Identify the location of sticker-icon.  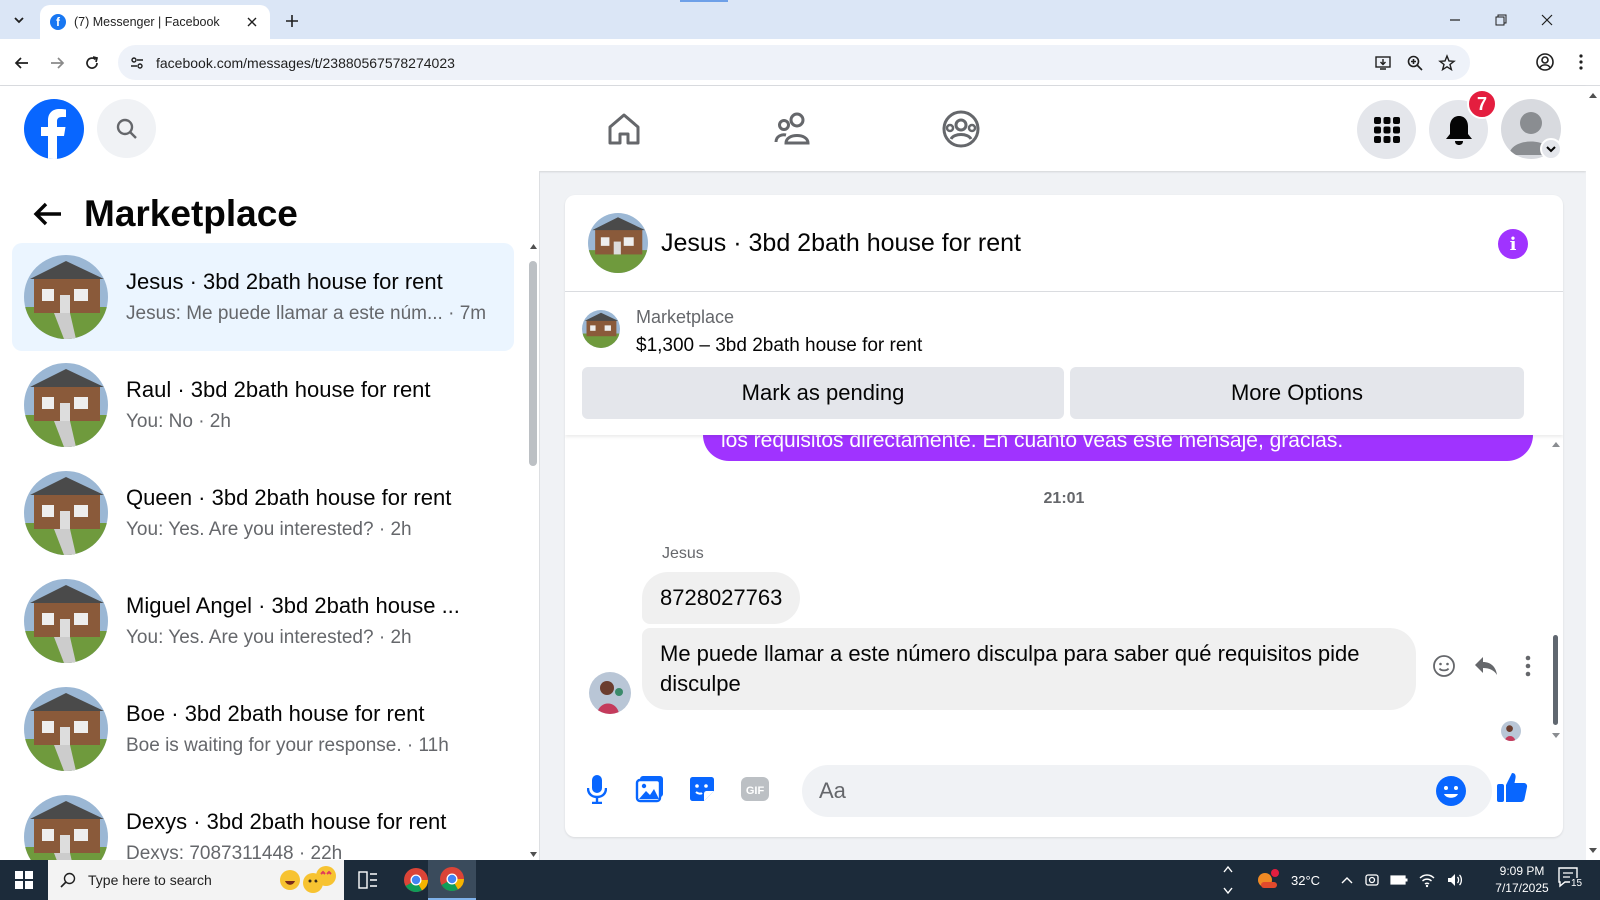
(702, 789).